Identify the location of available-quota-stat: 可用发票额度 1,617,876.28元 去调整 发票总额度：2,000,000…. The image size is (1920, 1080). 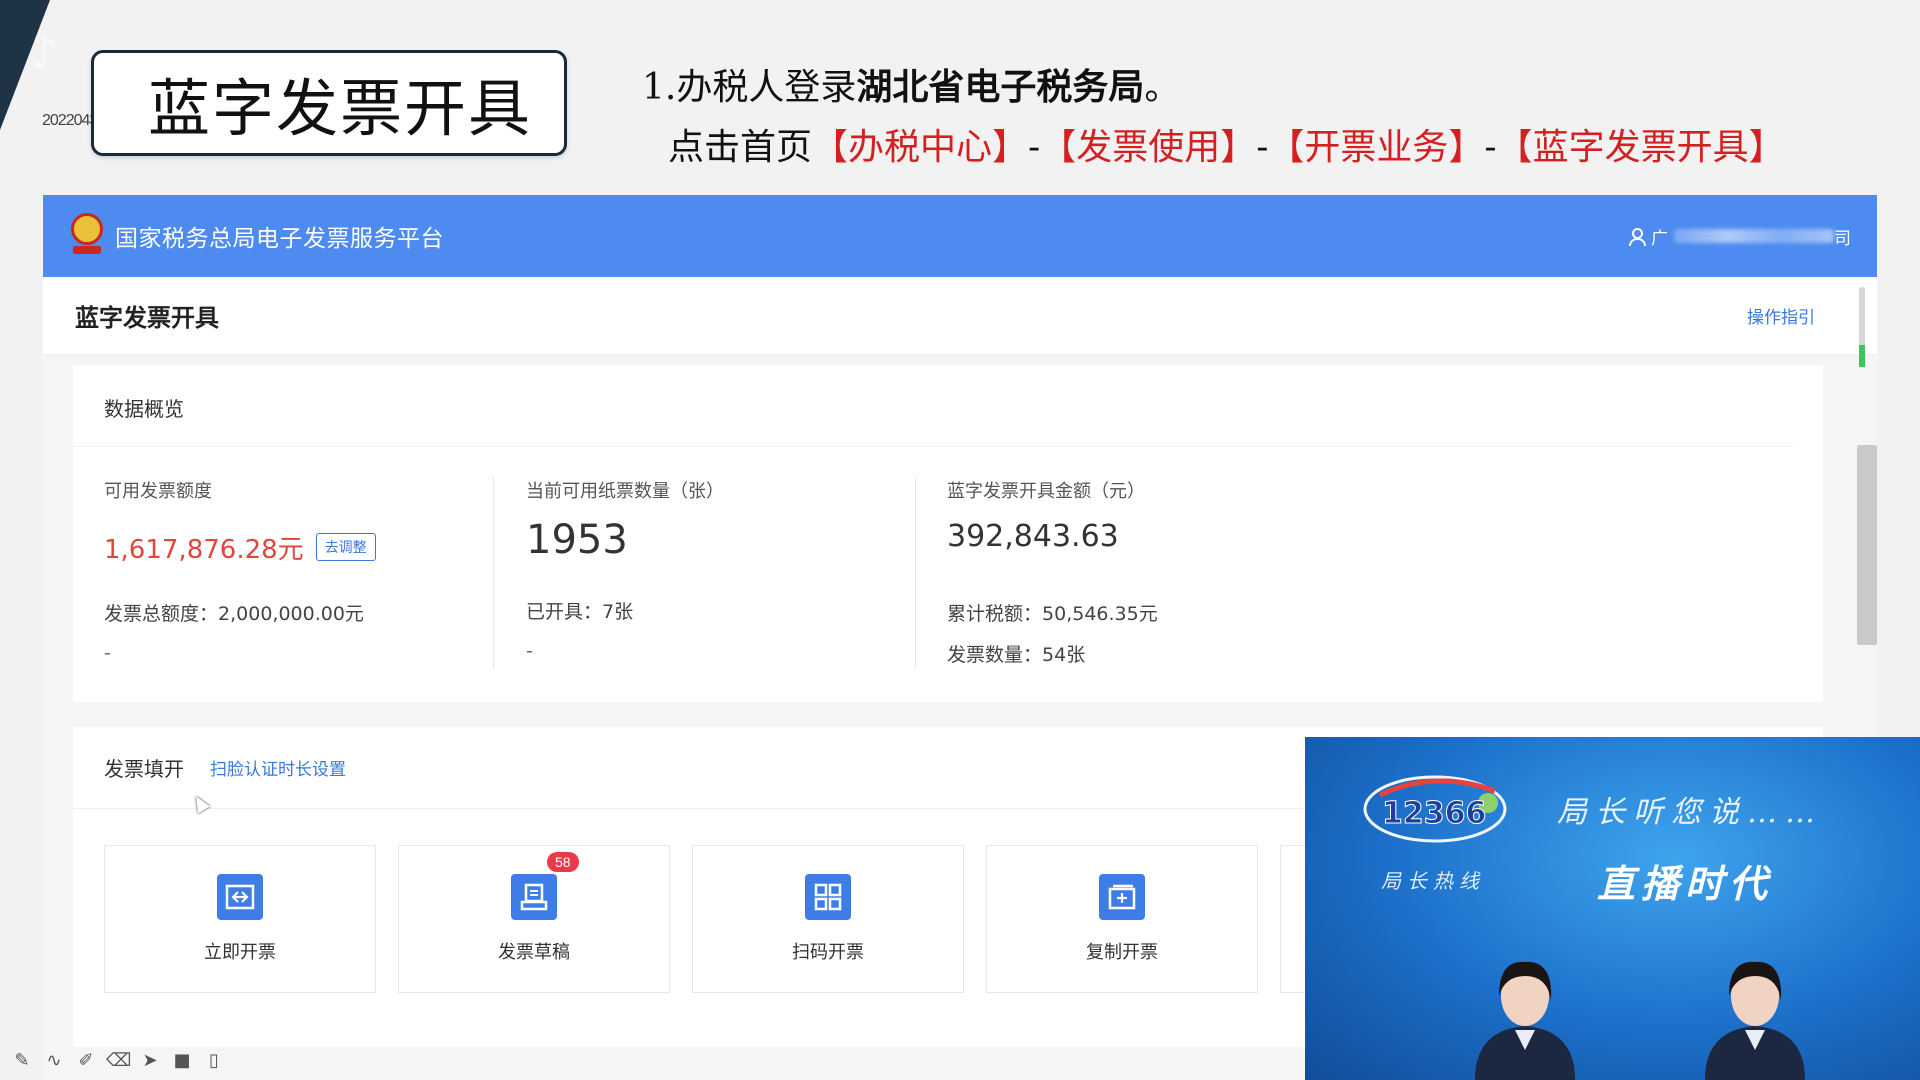
(283, 573).